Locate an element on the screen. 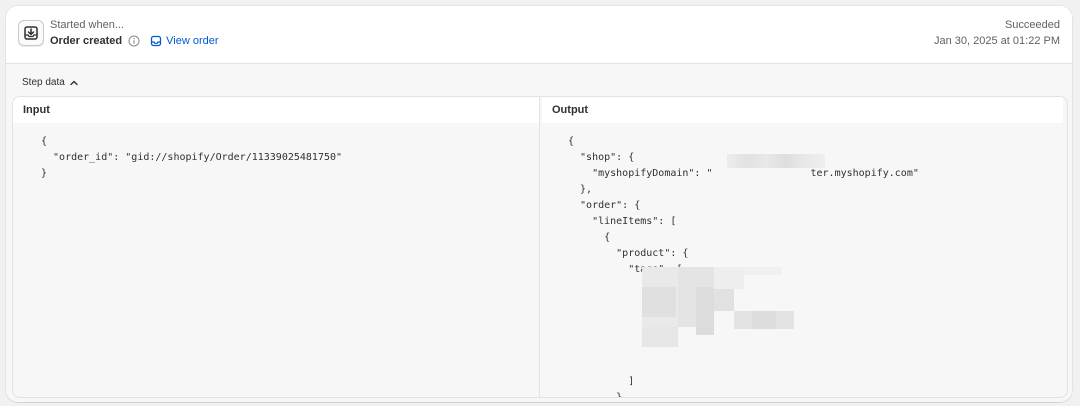 Image resolution: width=1080 pixels, height=406 pixels. run-timestamp: Jan 30, 2025 at 01:22 PM is located at coordinates (997, 41).